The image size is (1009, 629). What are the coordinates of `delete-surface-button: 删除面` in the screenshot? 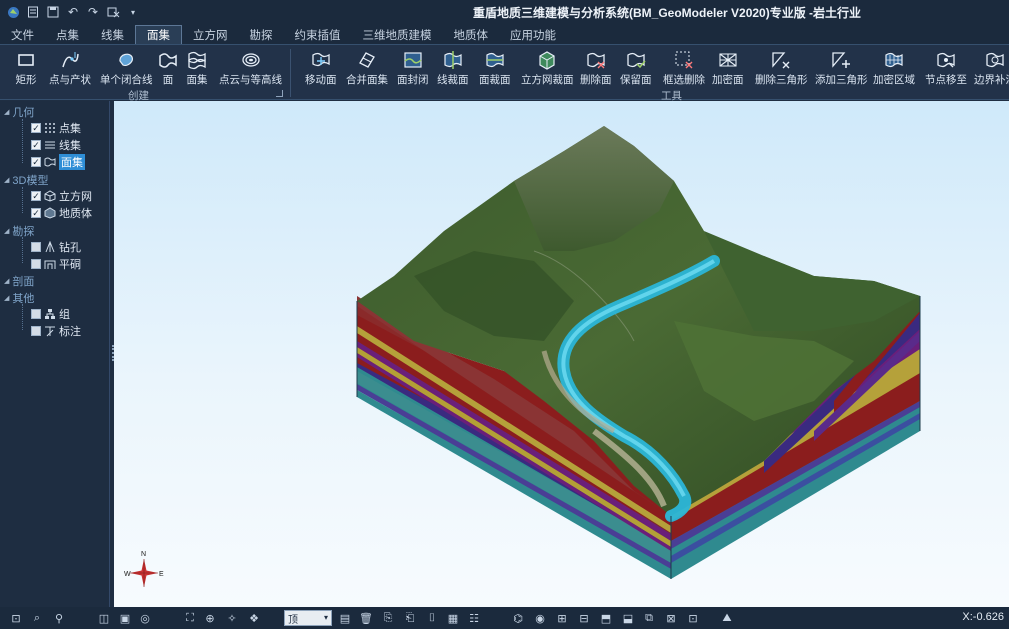 It's located at (596, 68).